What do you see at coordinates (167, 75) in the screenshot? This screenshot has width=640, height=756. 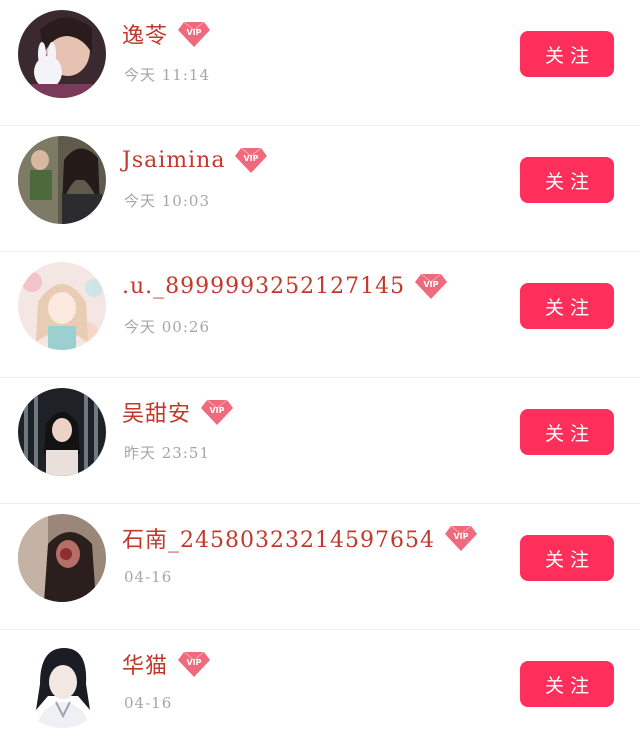 I see `timestamp: 今天 11:14` at bounding box center [167, 75].